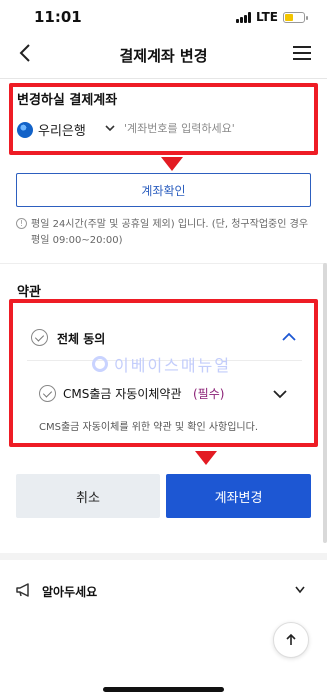 The height and width of the screenshot is (700, 327). What do you see at coordinates (39, 337) in the screenshot?
I see `agree-all-check-icon` at bounding box center [39, 337].